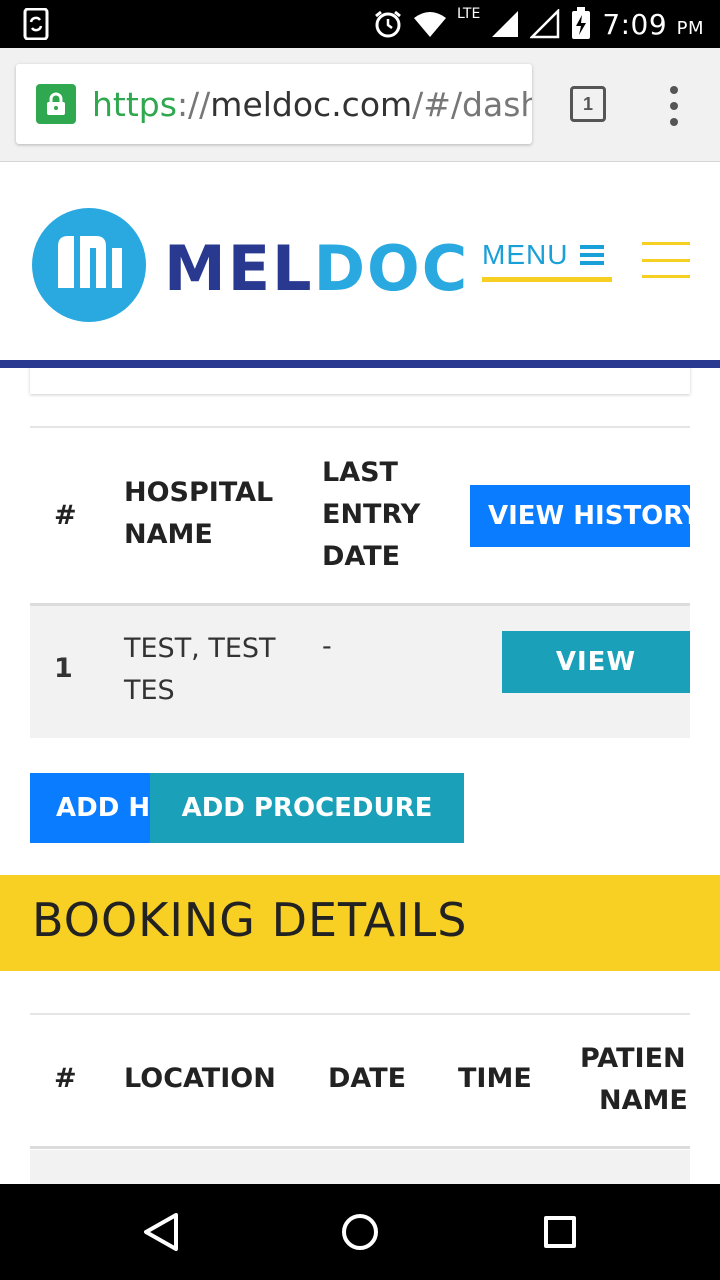  I want to click on recent-apps-icon, so click(560, 1232).